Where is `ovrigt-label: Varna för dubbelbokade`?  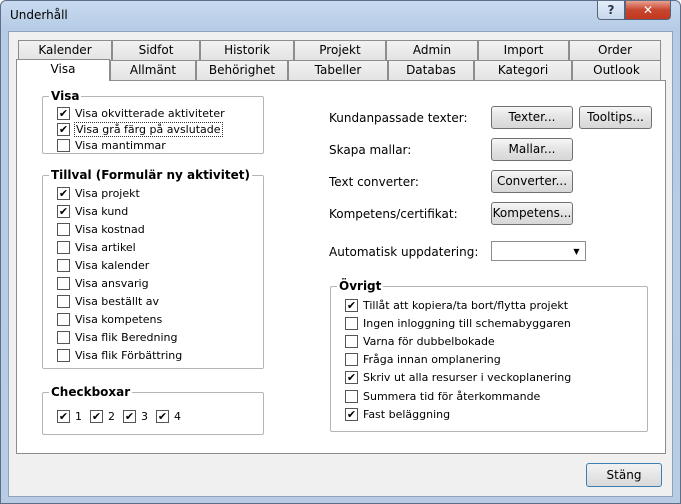 ovrigt-label: Varna för dubbelbokade is located at coordinates (429, 341).